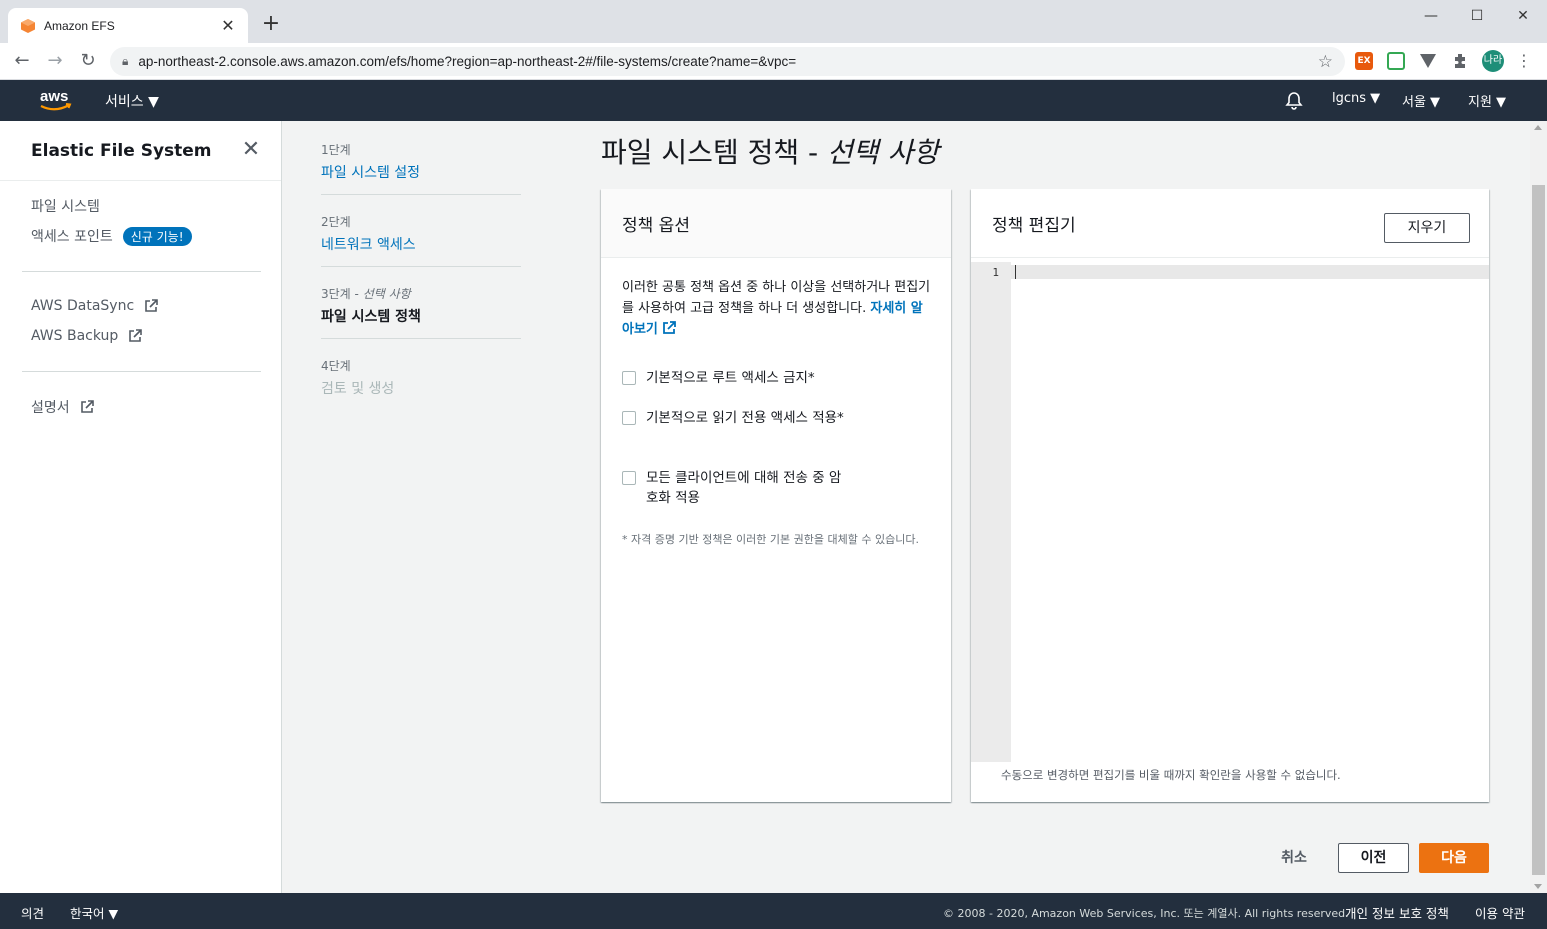  Describe the element at coordinates (72, 237) in the screenshot. I see `sidebar-item-label: 액세스 포인트` at that location.